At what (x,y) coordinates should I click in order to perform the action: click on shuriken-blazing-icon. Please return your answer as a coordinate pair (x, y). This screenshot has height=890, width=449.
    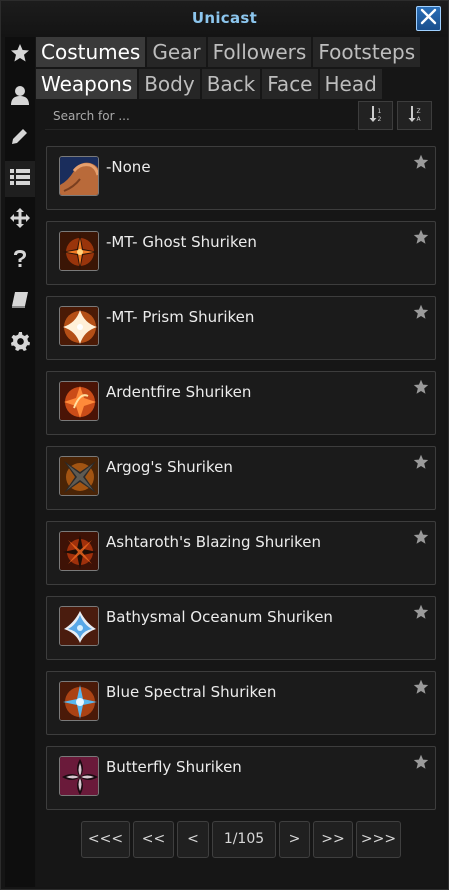
    Looking at the image, I should click on (79, 551).